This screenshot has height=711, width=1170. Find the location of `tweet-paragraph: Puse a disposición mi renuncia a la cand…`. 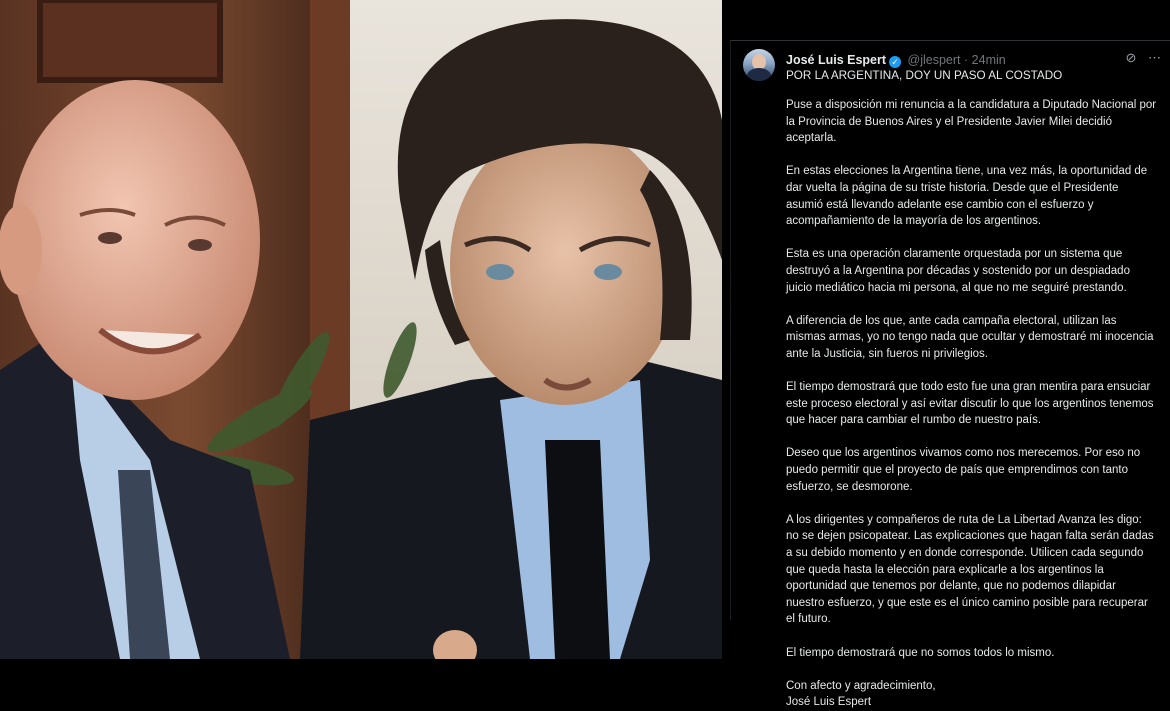

tweet-paragraph: Puse a disposición mi renuncia a la cand… is located at coordinates (971, 122).